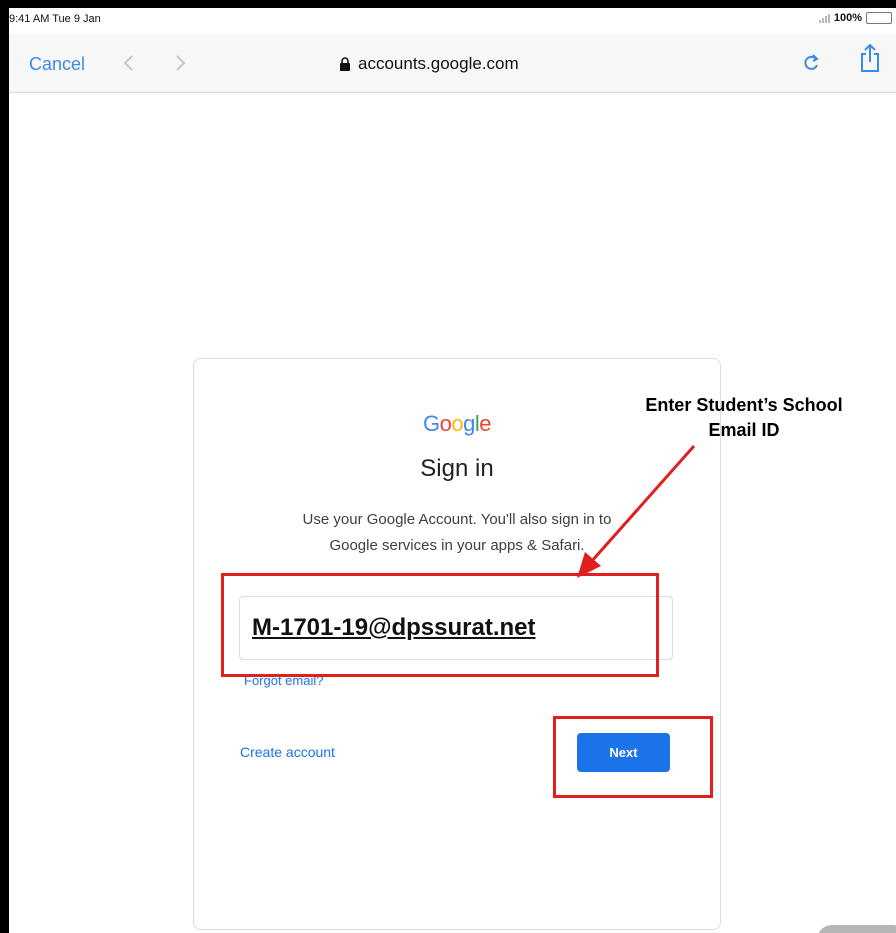  I want to click on address-bar: accounts.google.com, so click(429, 64).